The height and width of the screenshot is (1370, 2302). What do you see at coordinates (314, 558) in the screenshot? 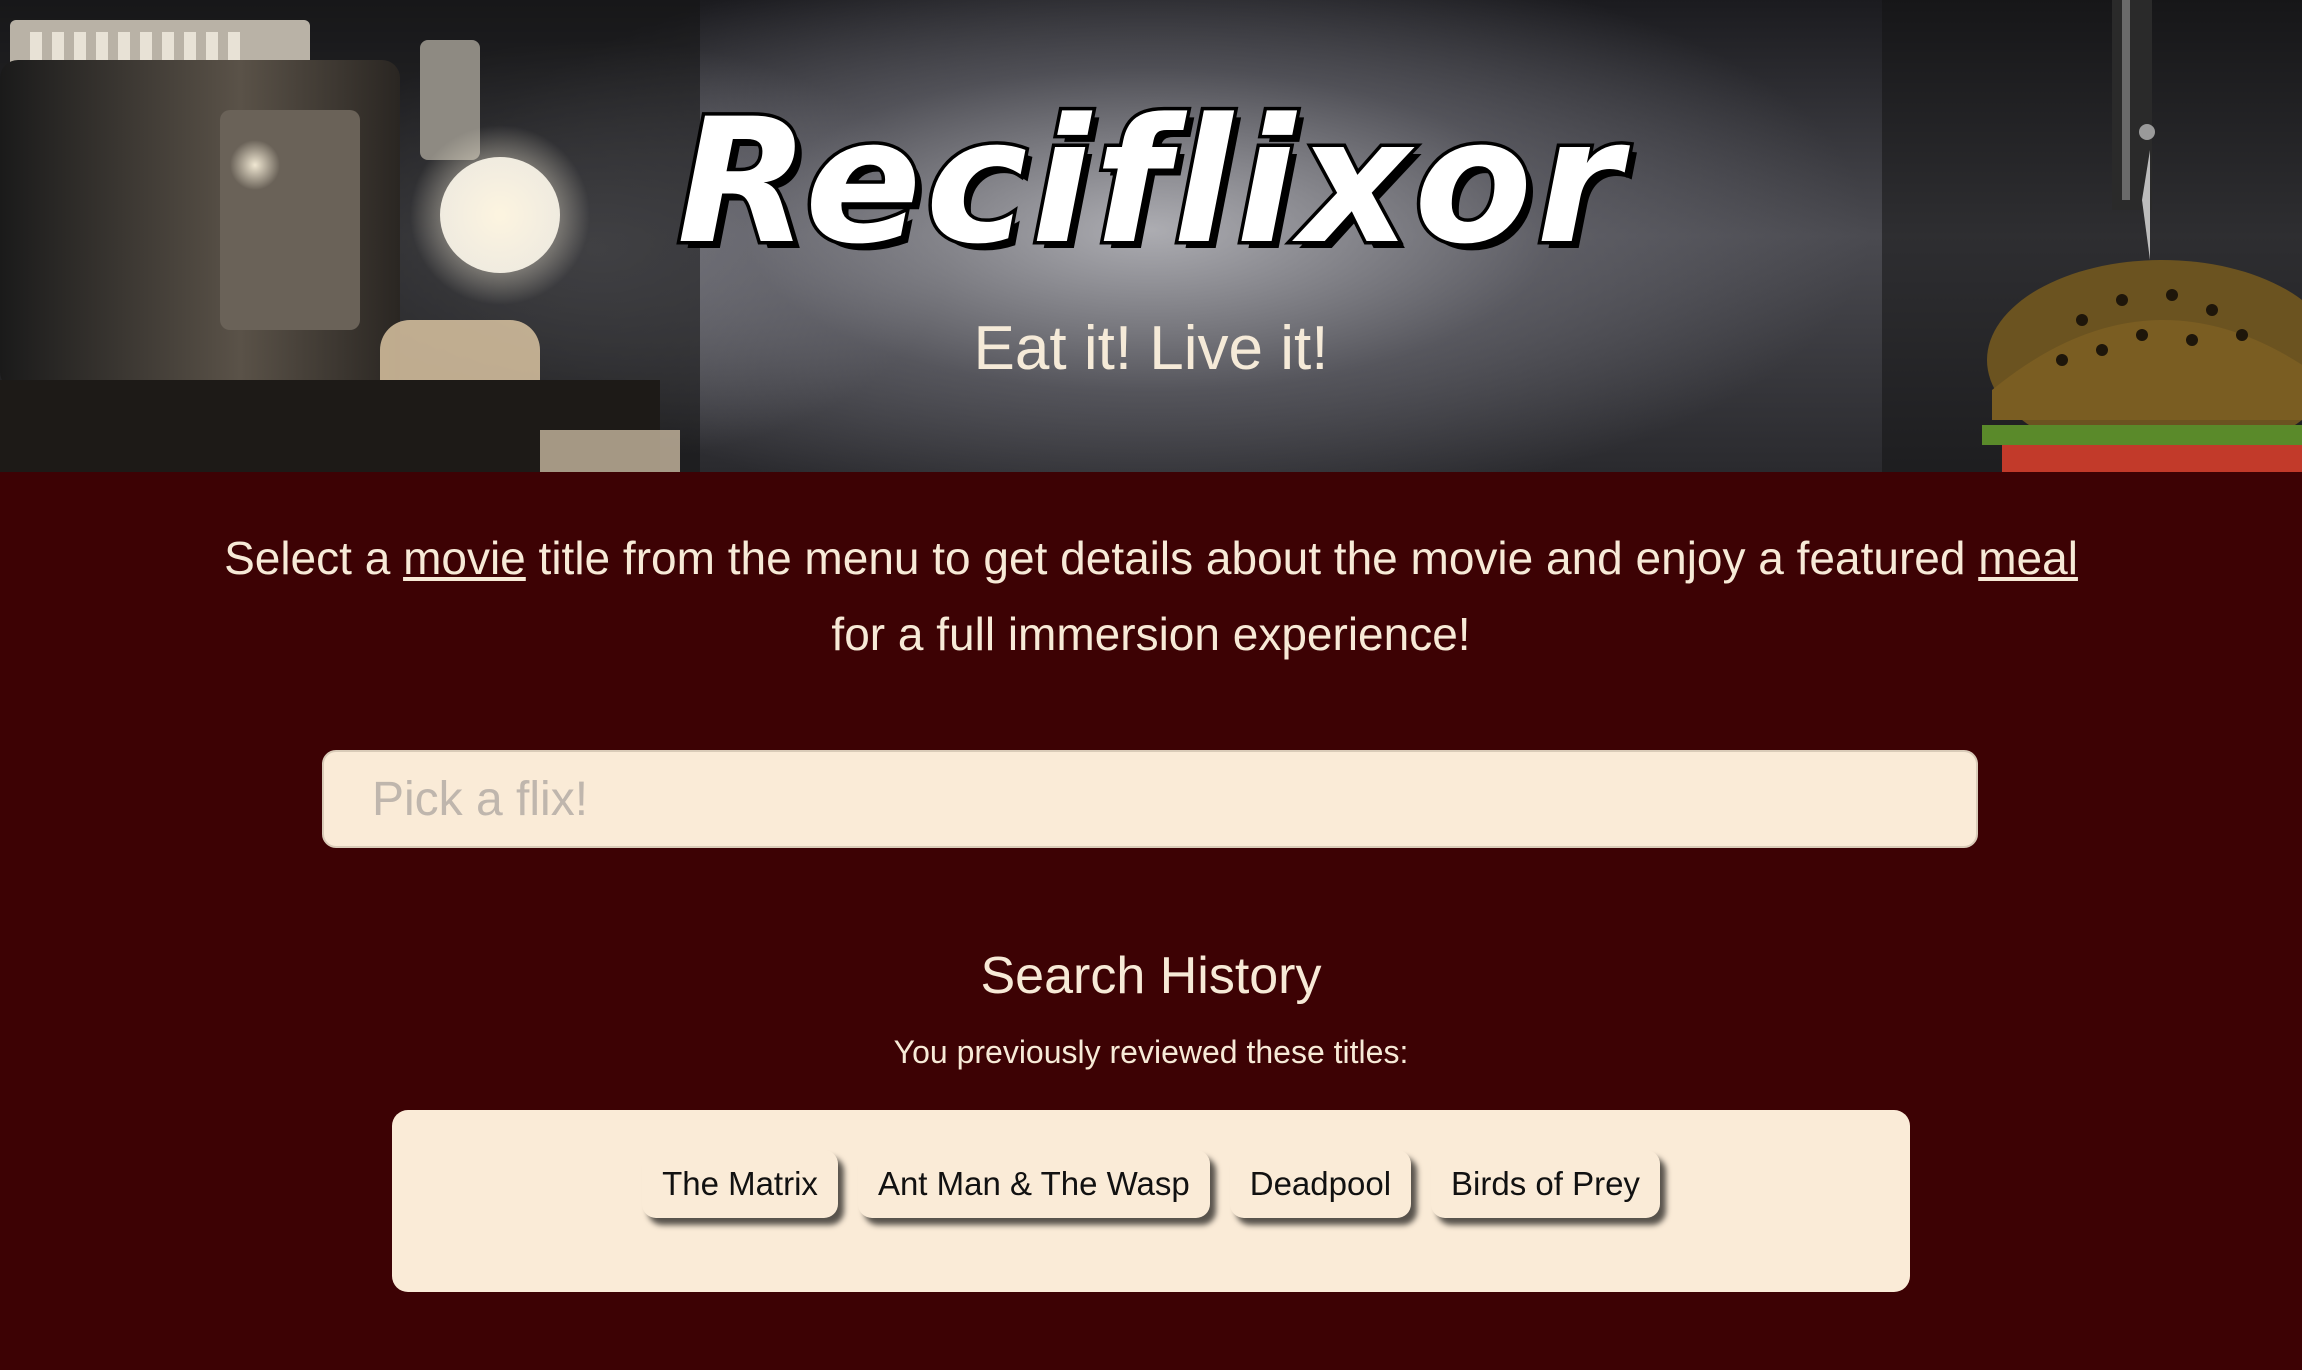
I see `intro-part-1: Select a` at bounding box center [314, 558].